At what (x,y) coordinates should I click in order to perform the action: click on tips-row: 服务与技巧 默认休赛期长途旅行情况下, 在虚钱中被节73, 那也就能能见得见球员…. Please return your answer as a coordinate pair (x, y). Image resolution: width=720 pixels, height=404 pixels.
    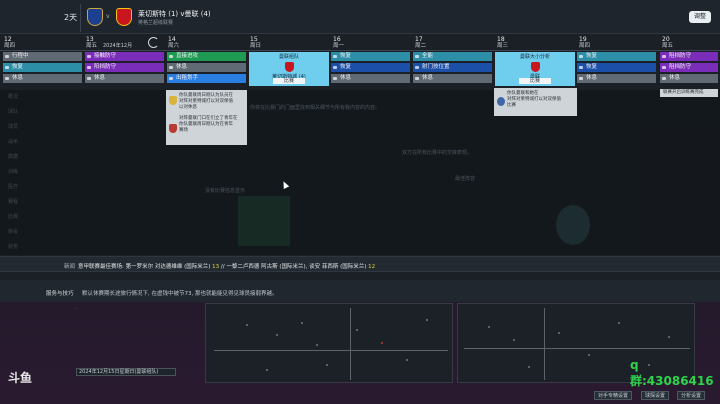
    Looking at the image, I should click on (360, 291).